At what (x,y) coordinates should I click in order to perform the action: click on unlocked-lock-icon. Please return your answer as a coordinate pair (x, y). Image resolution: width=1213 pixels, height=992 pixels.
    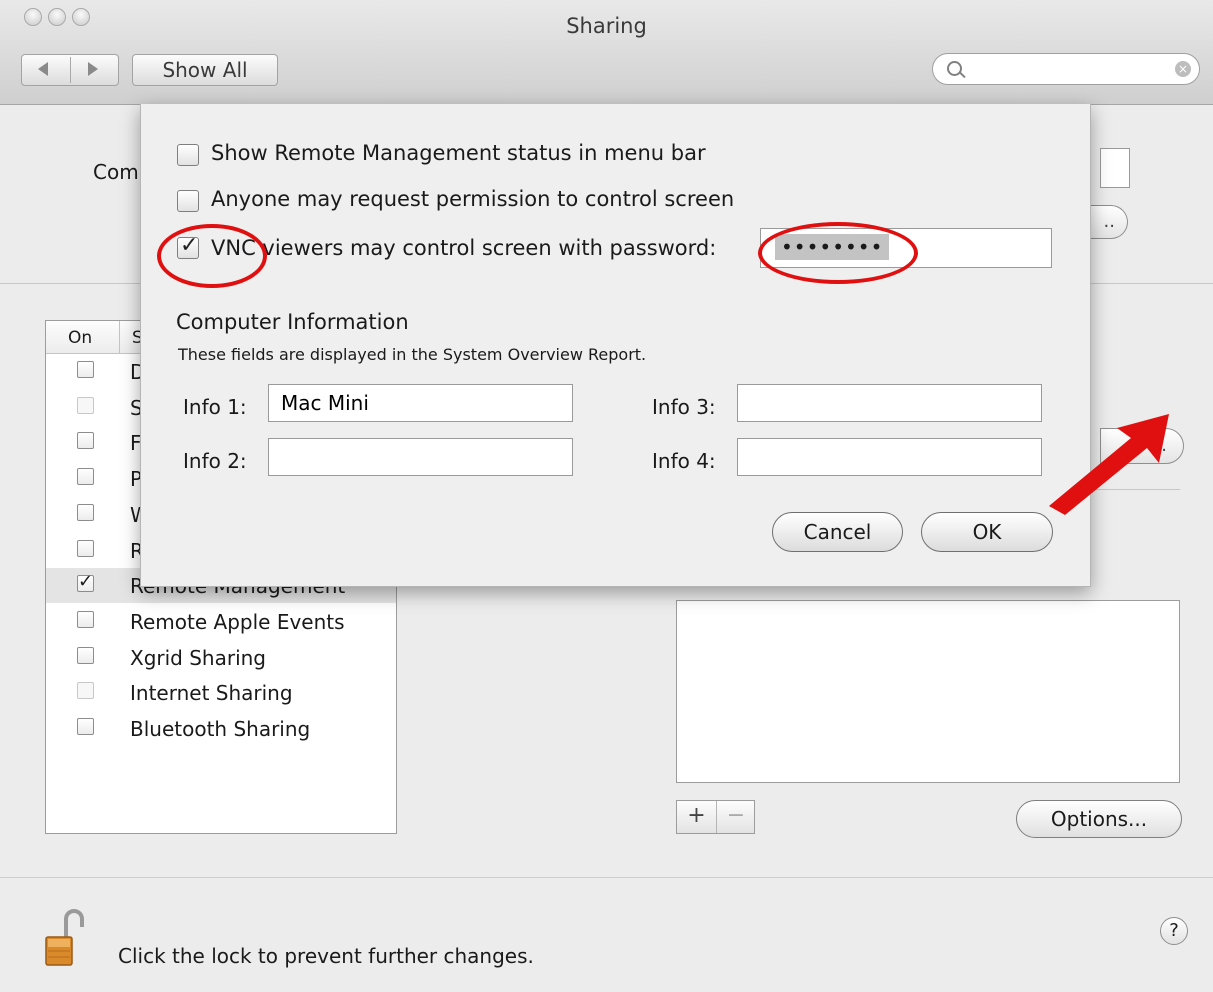
    Looking at the image, I should click on (64, 937).